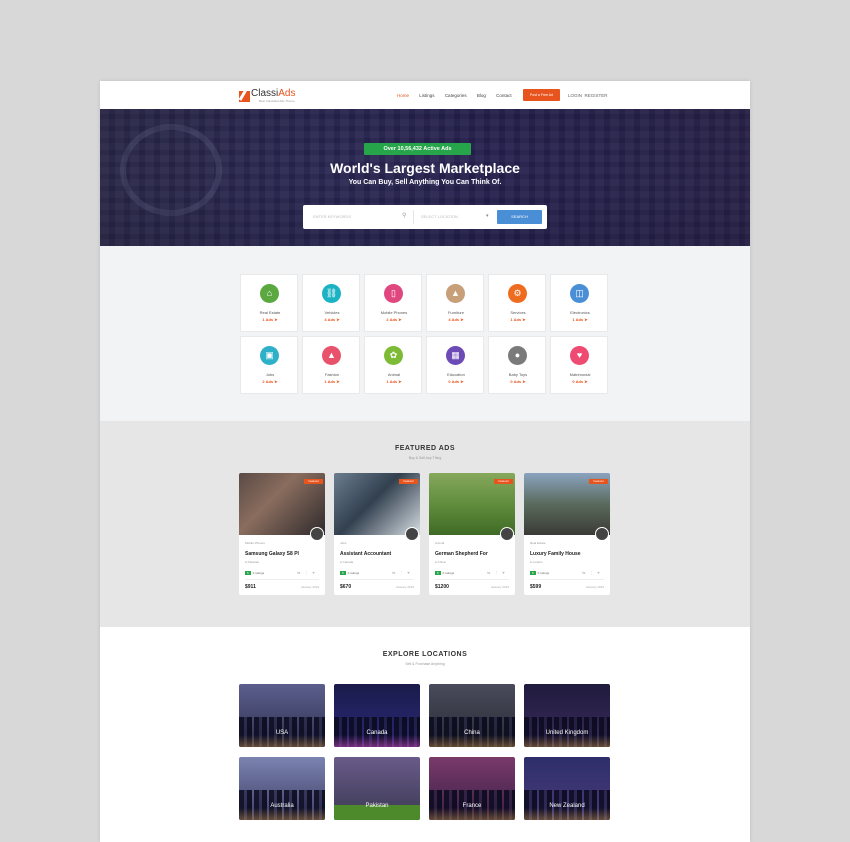  Describe the element at coordinates (455, 293) in the screenshot. I see `lamp-icon: ▲` at that location.